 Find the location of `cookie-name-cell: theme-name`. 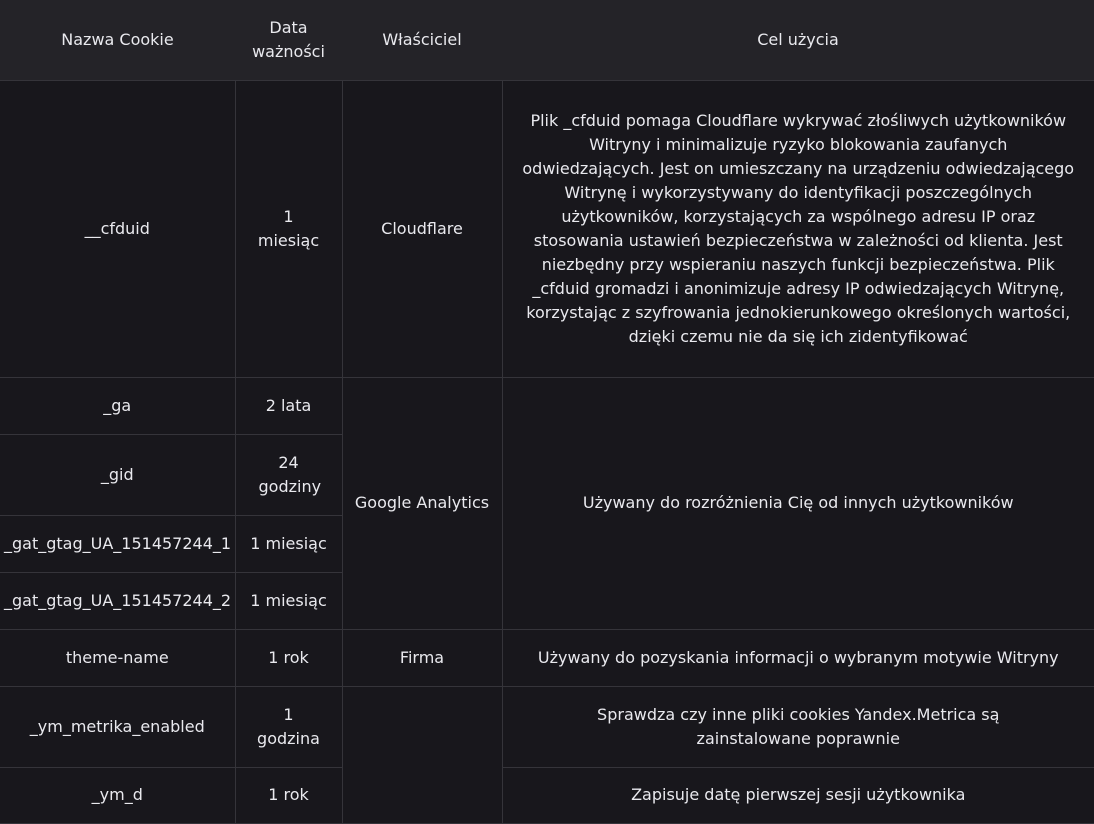

cookie-name-cell: theme-name is located at coordinates (118, 657).